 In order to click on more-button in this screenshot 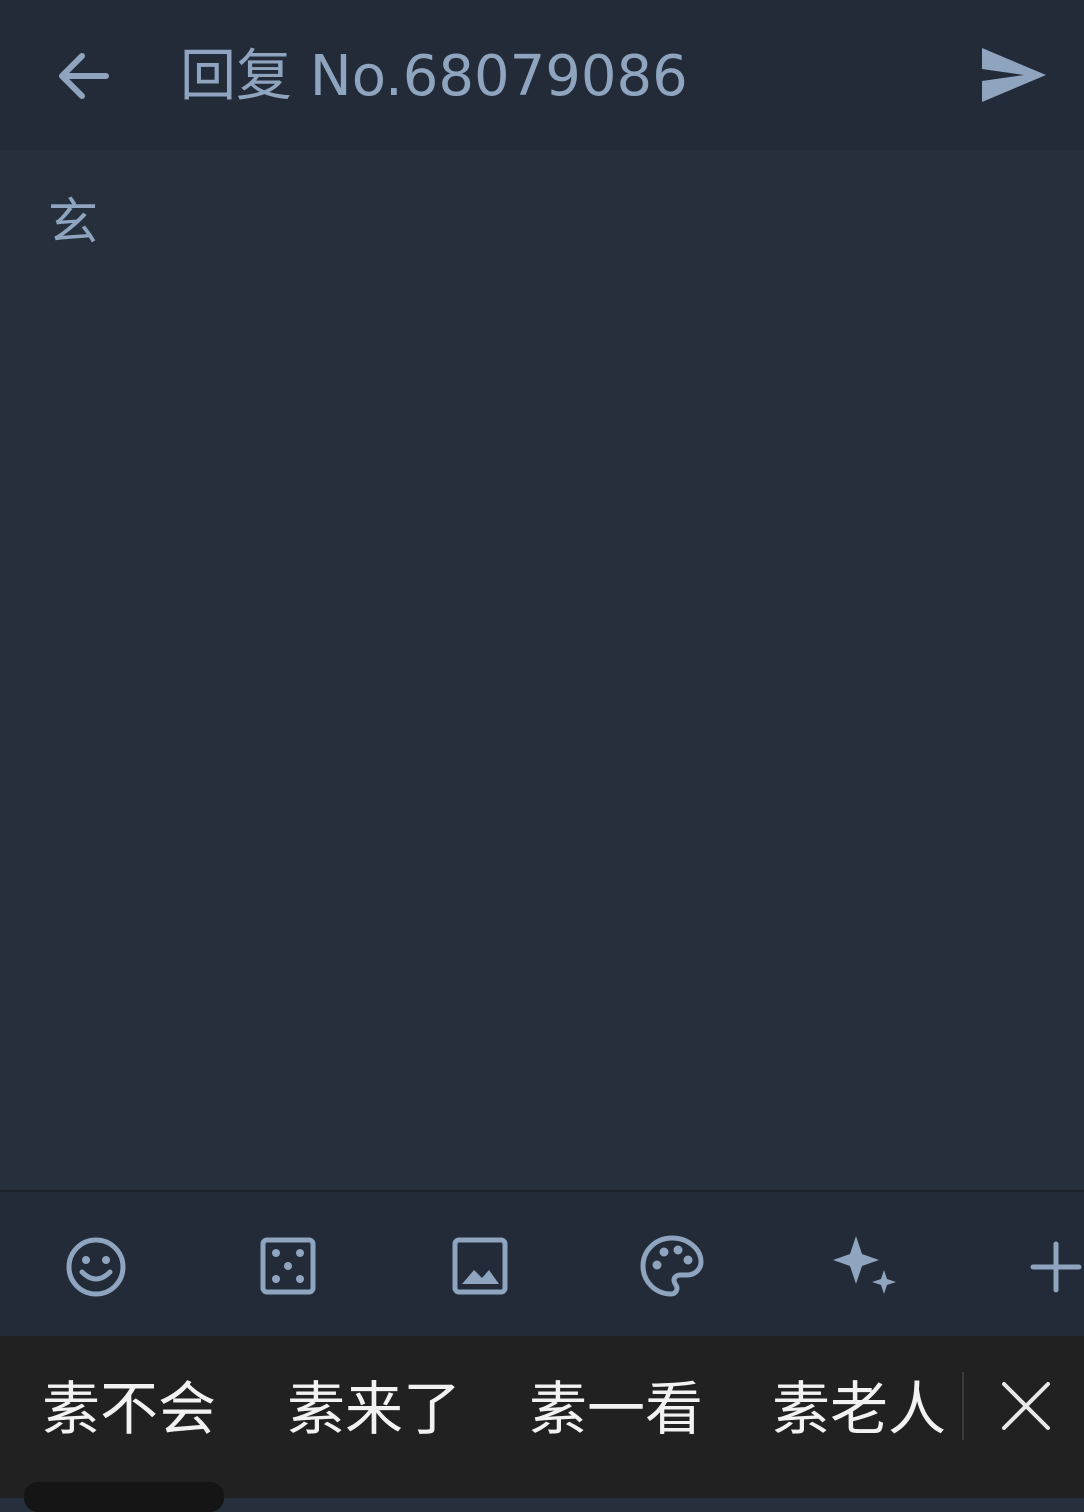, I will do `click(1052, 1267)`.